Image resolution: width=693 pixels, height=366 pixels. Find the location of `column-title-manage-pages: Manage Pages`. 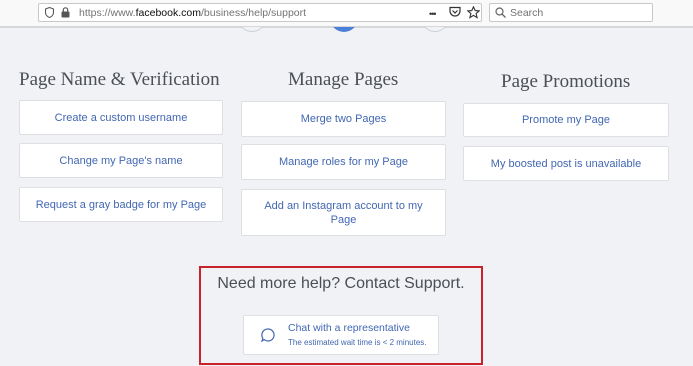

column-title-manage-pages: Manage Pages is located at coordinates (343, 79).